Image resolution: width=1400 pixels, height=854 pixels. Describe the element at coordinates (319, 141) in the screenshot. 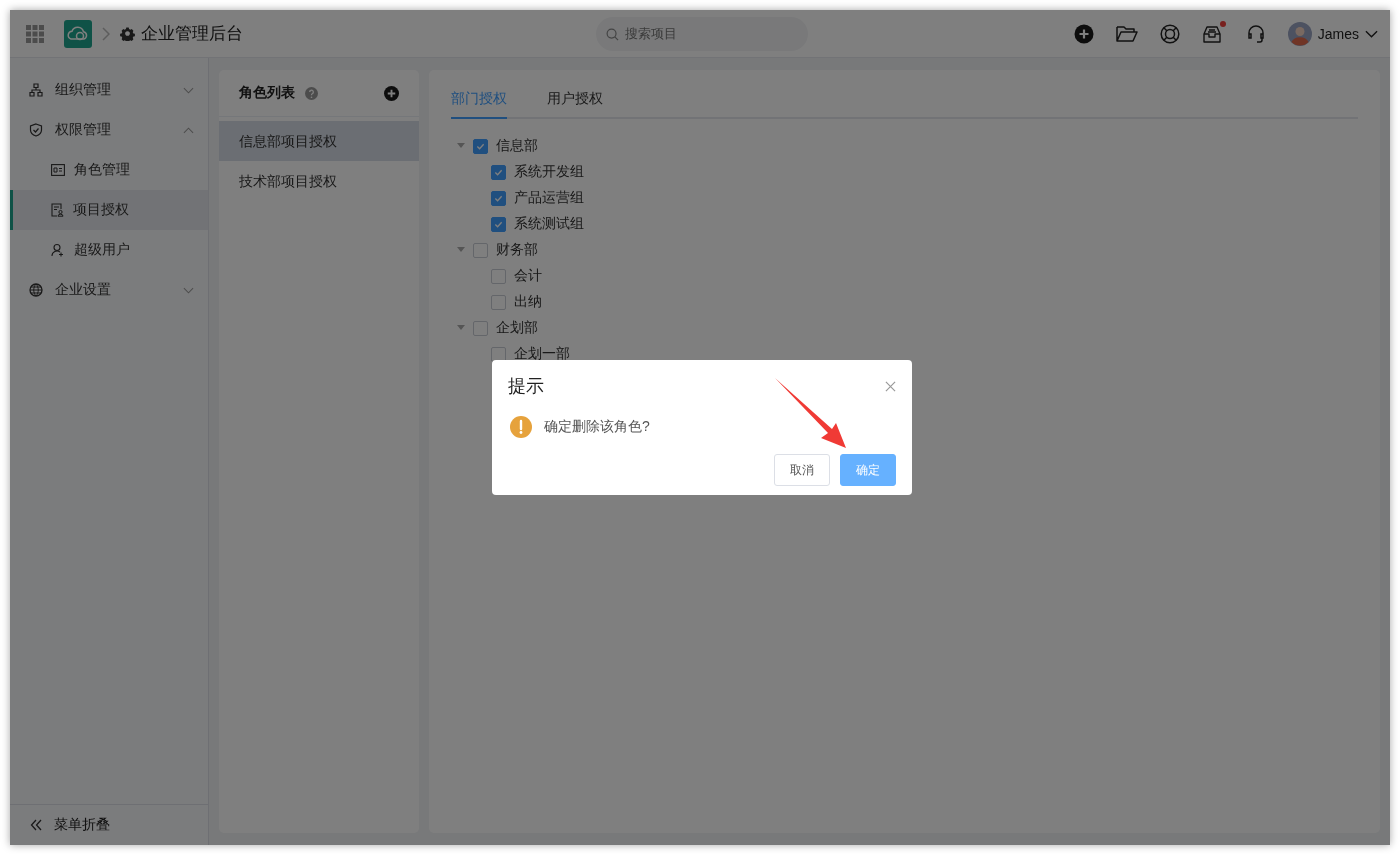

I see `role-item: 信息部项目授权` at that location.